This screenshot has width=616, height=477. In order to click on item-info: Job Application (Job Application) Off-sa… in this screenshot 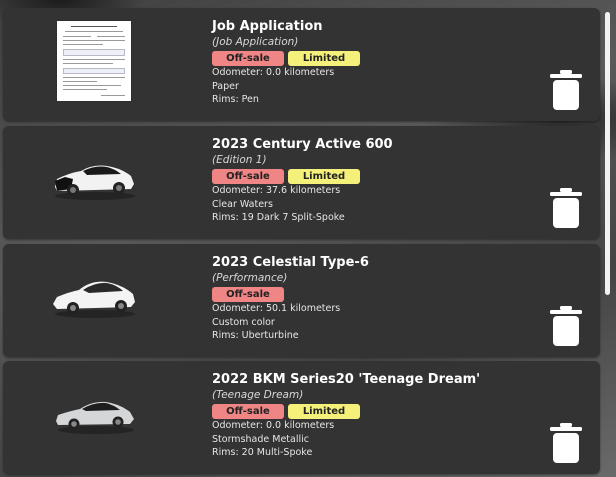, I will do `click(372, 62)`.